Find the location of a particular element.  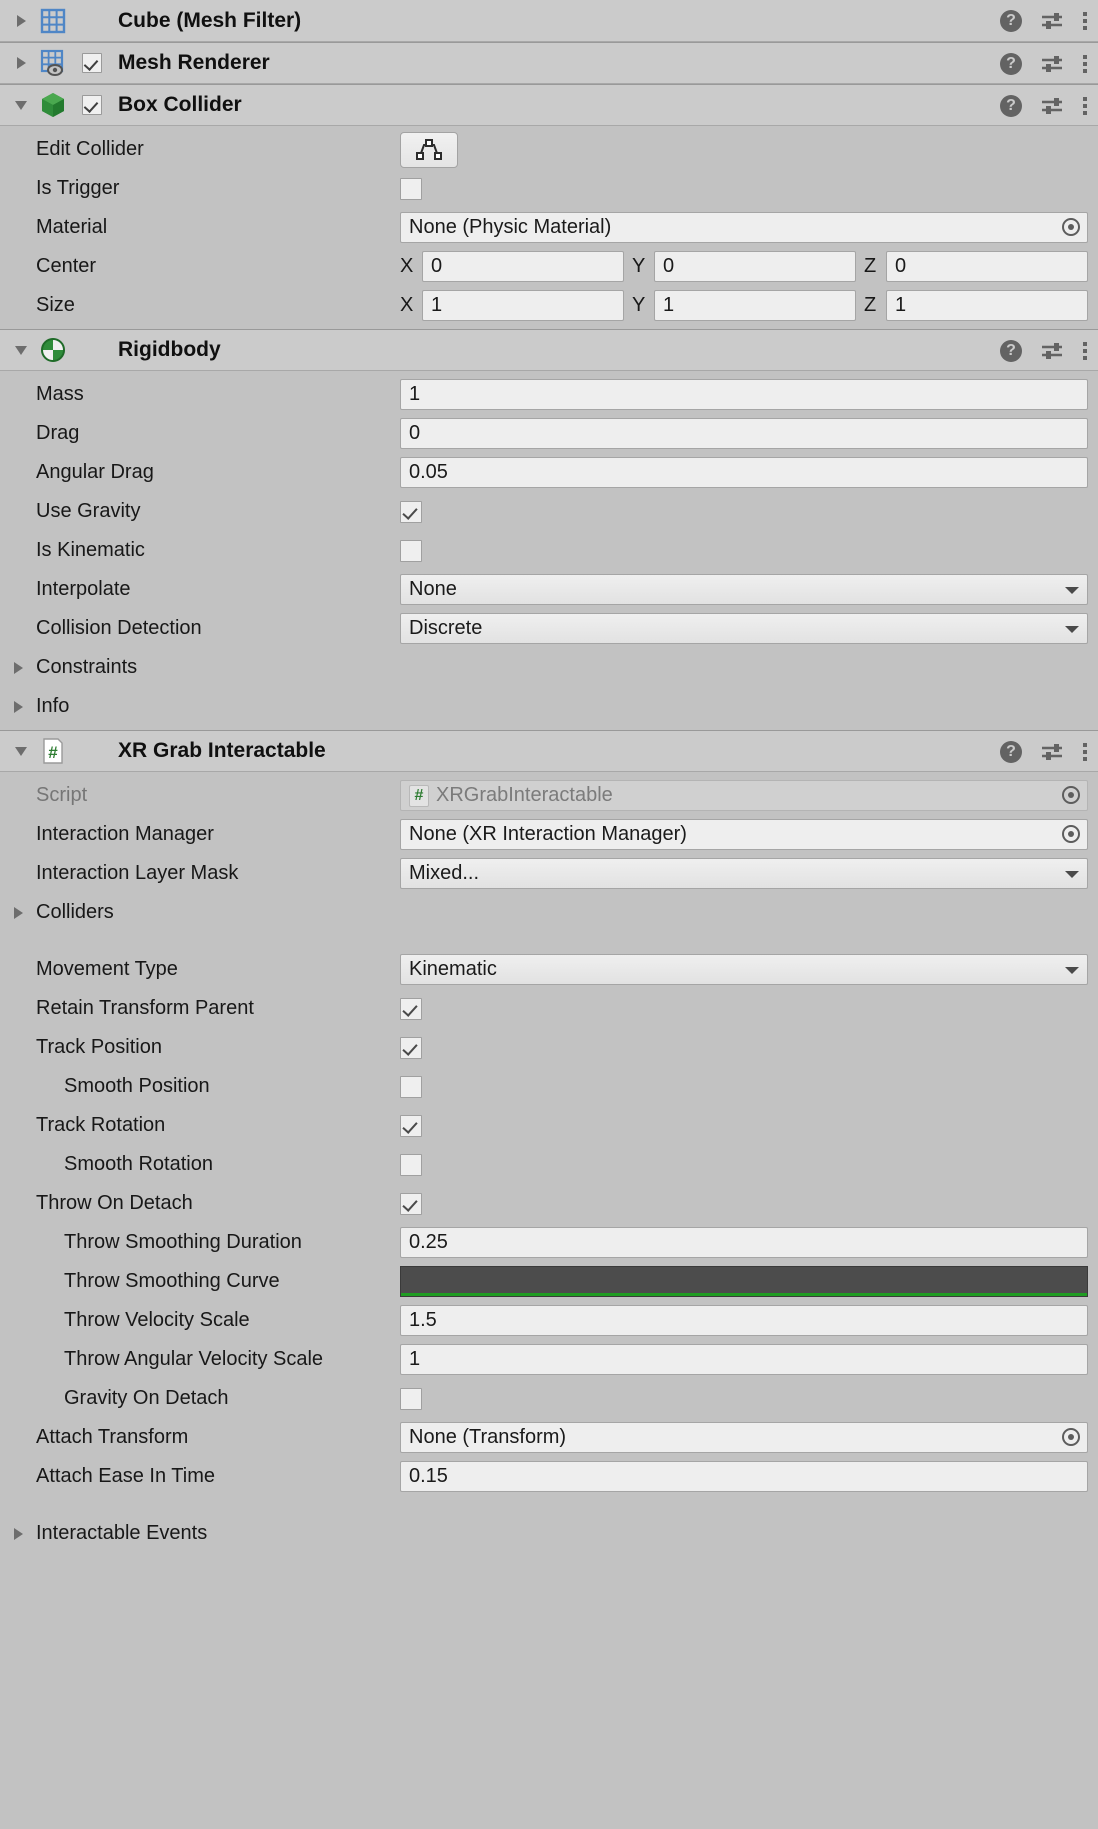

row-retain-transform-parent: Retain Transform Parent is located at coordinates (549, 1008).